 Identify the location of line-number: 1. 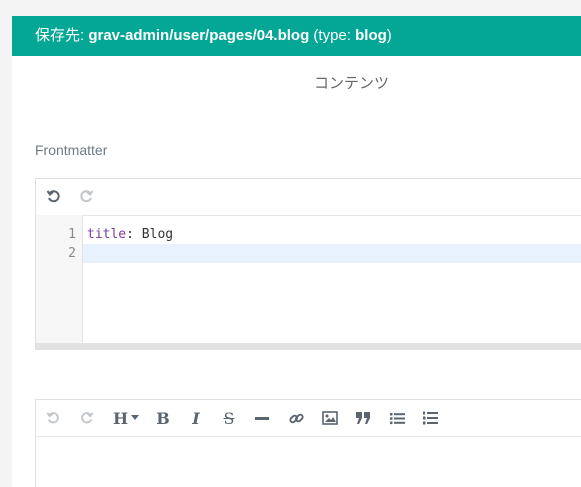
(72, 234).